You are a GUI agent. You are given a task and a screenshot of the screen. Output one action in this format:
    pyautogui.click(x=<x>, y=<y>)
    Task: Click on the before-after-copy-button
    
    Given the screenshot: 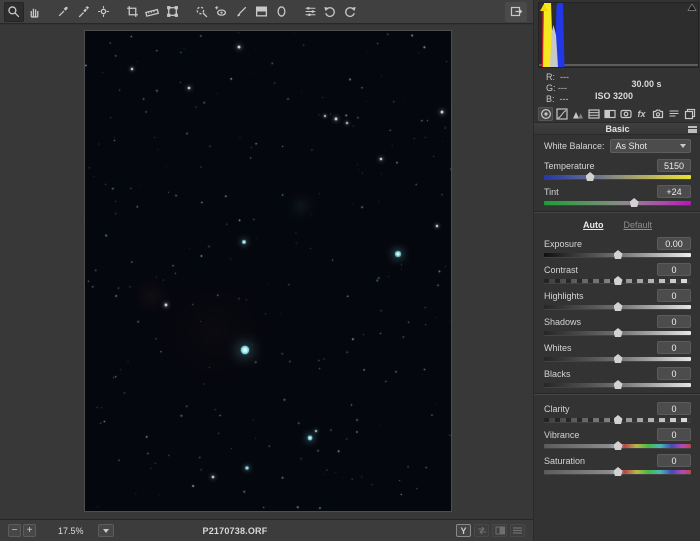 What is the action you would take?
    pyautogui.click(x=499, y=530)
    